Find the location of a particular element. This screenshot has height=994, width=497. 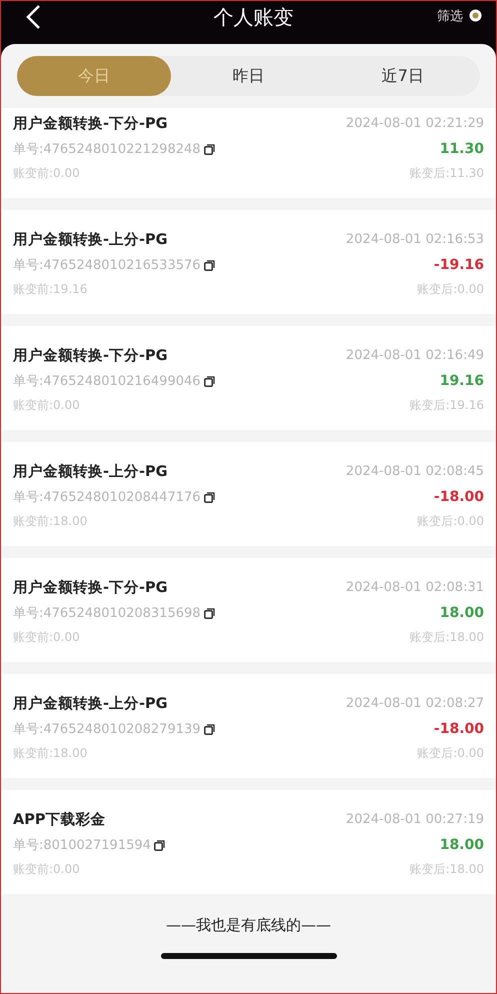

record-time: 2024-08-01 02:08:27 is located at coordinates (415, 703).